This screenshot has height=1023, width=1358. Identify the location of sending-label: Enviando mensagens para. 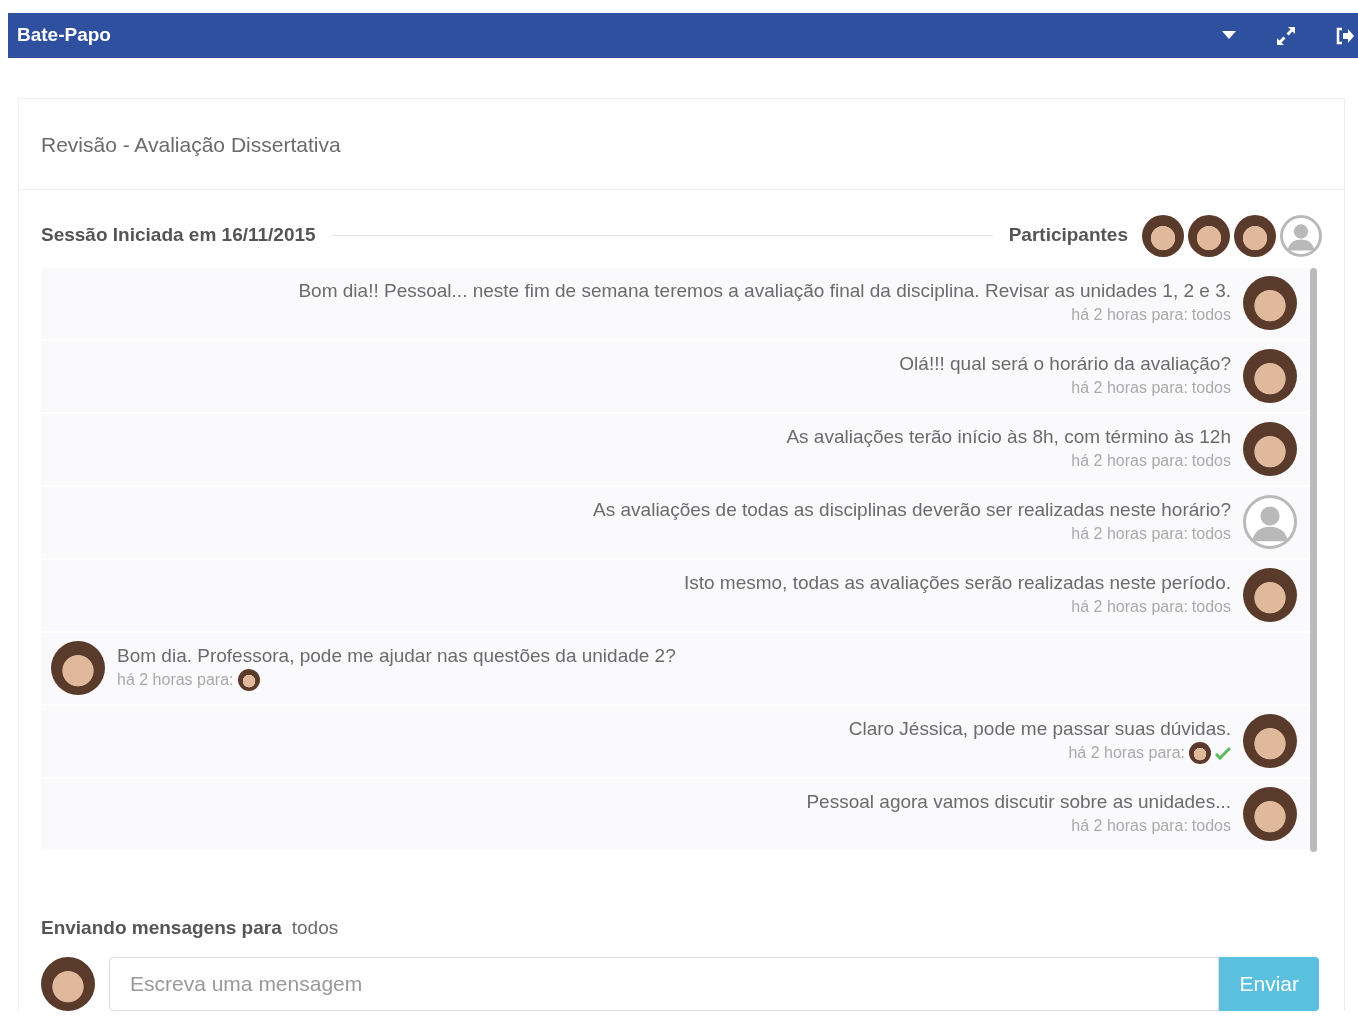
(161, 927).